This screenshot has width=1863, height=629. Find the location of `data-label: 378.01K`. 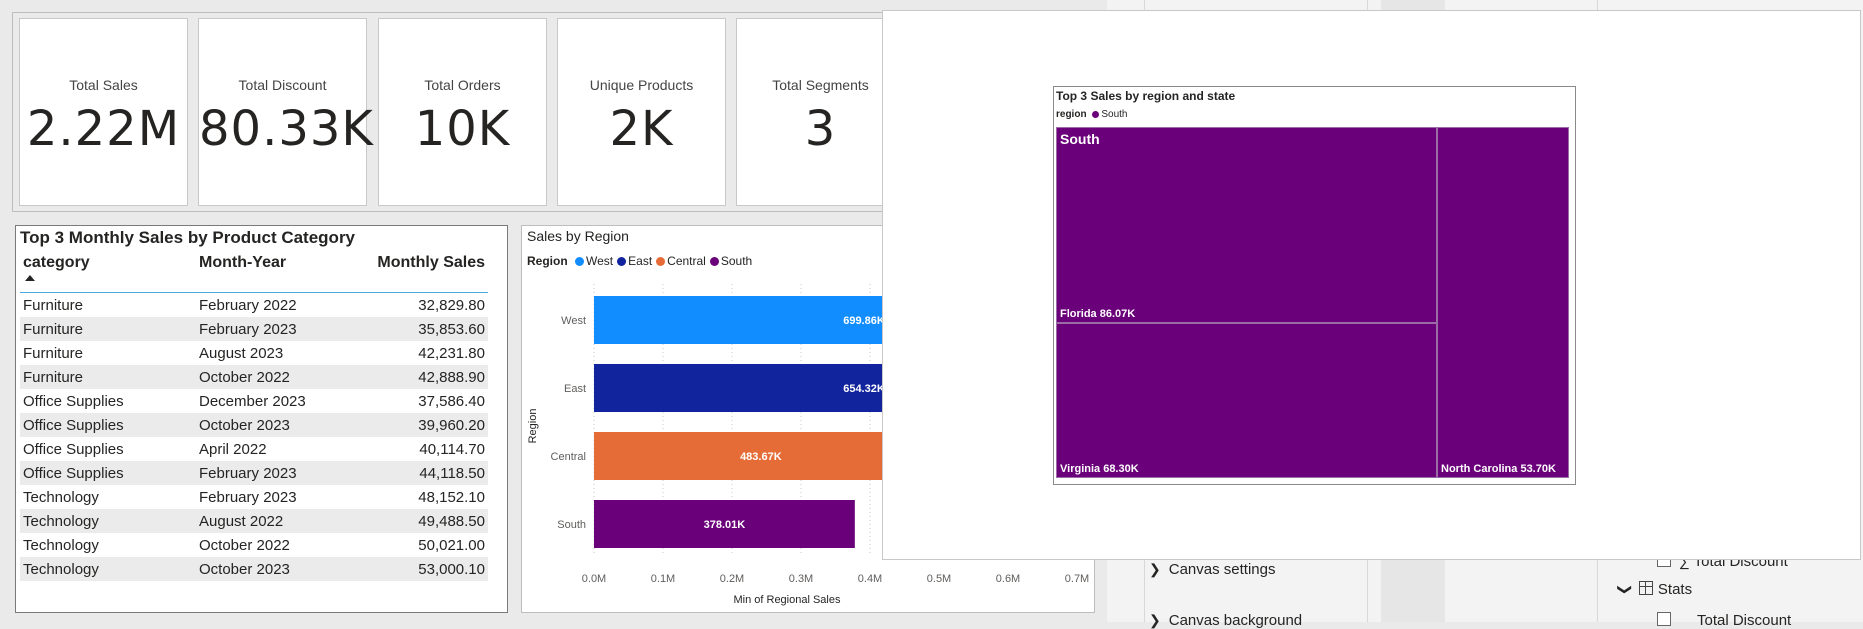

data-label: 378.01K is located at coordinates (725, 525).